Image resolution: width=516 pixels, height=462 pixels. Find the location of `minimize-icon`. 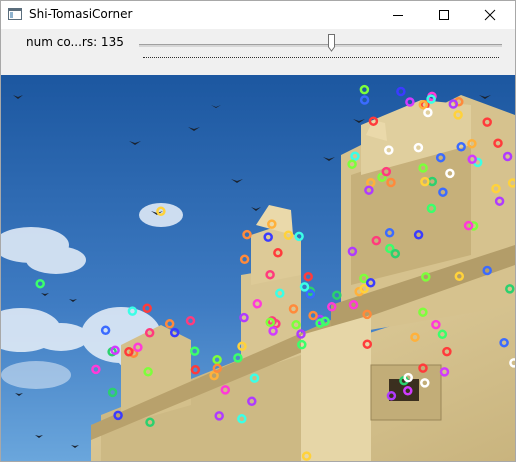

minimize-icon is located at coordinates (398, 15).